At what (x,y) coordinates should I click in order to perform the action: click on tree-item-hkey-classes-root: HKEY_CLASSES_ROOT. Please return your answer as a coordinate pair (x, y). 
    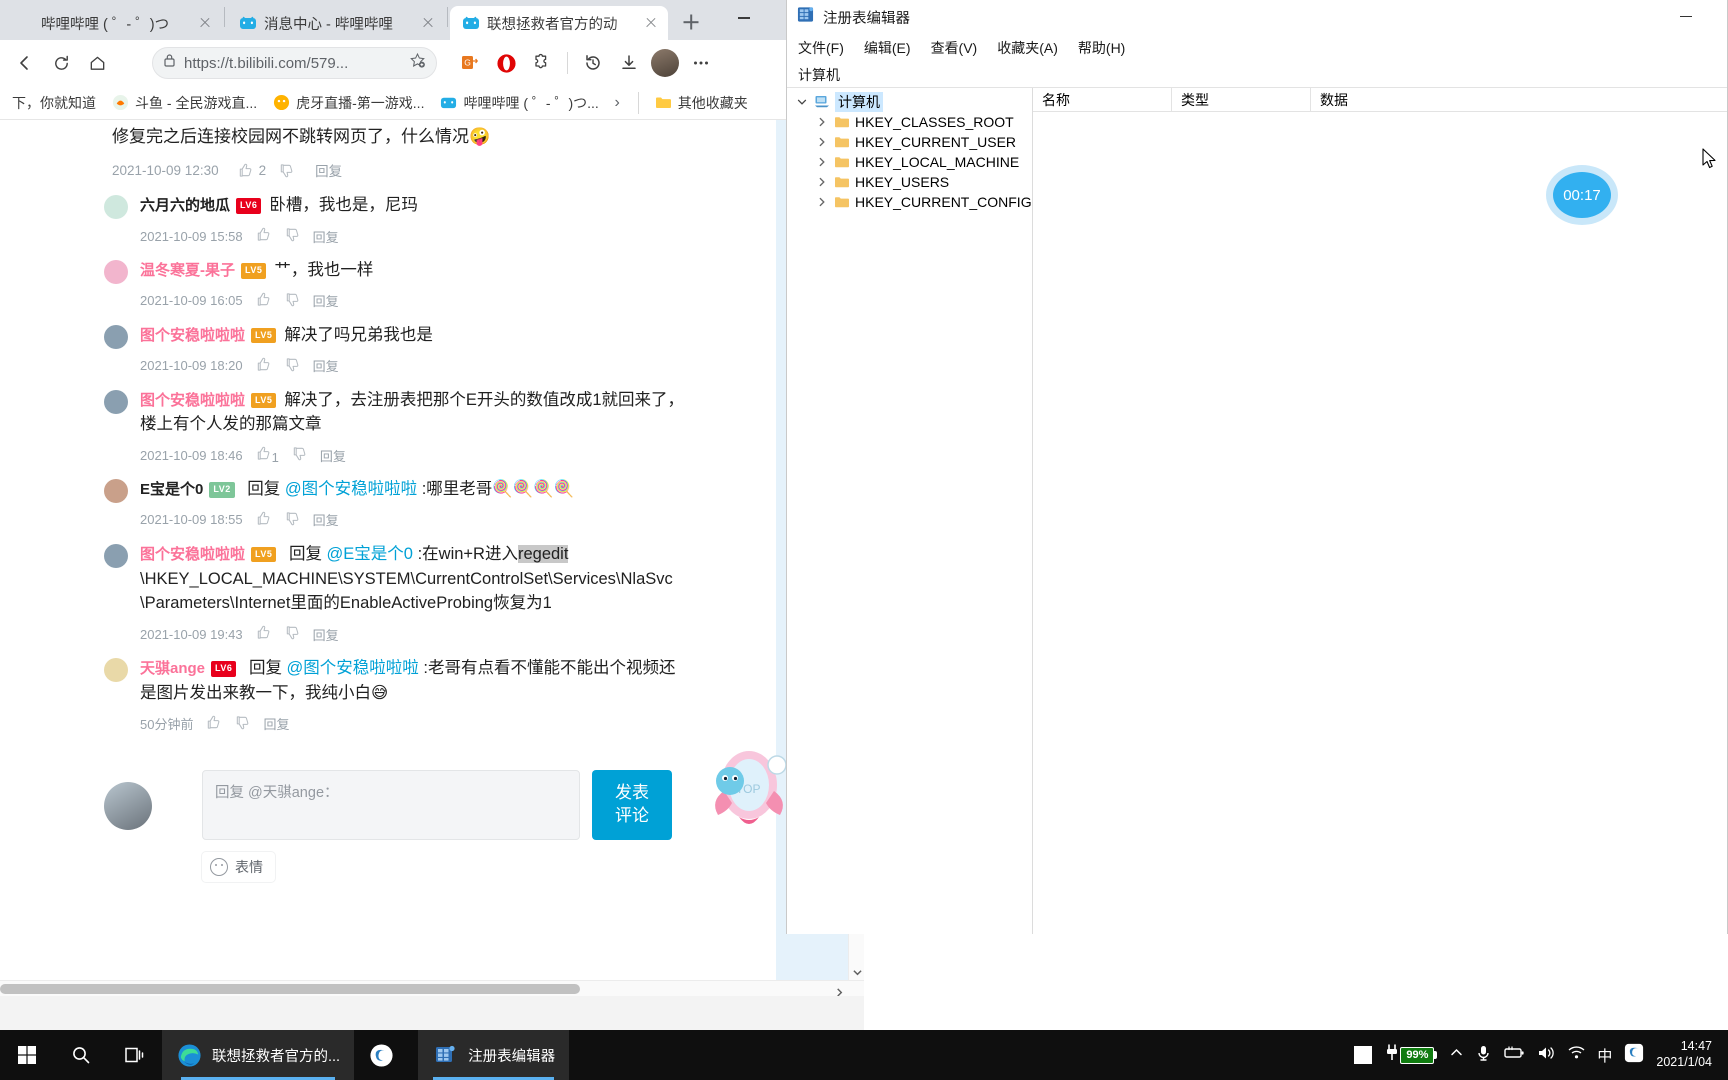
    Looking at the image, I should click on (919, 122).